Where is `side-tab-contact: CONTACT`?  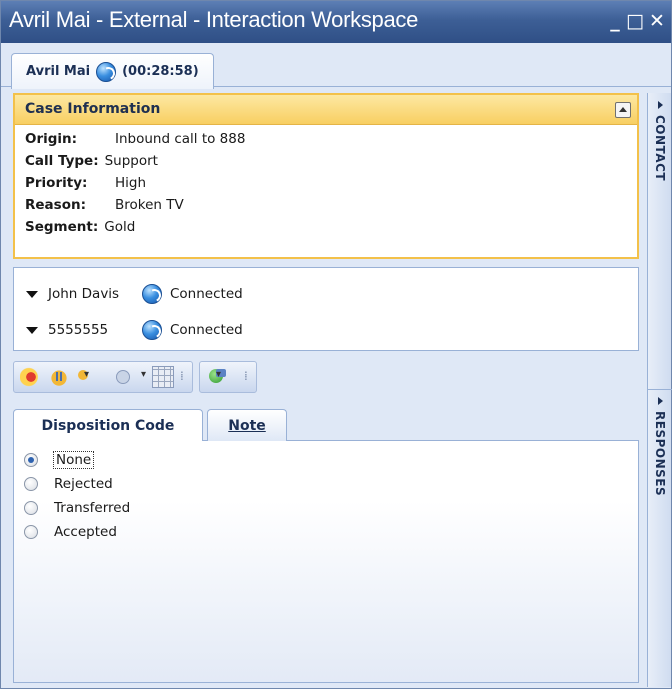
side-tab-contact: CONTACT is located at coordinates (660, 138).